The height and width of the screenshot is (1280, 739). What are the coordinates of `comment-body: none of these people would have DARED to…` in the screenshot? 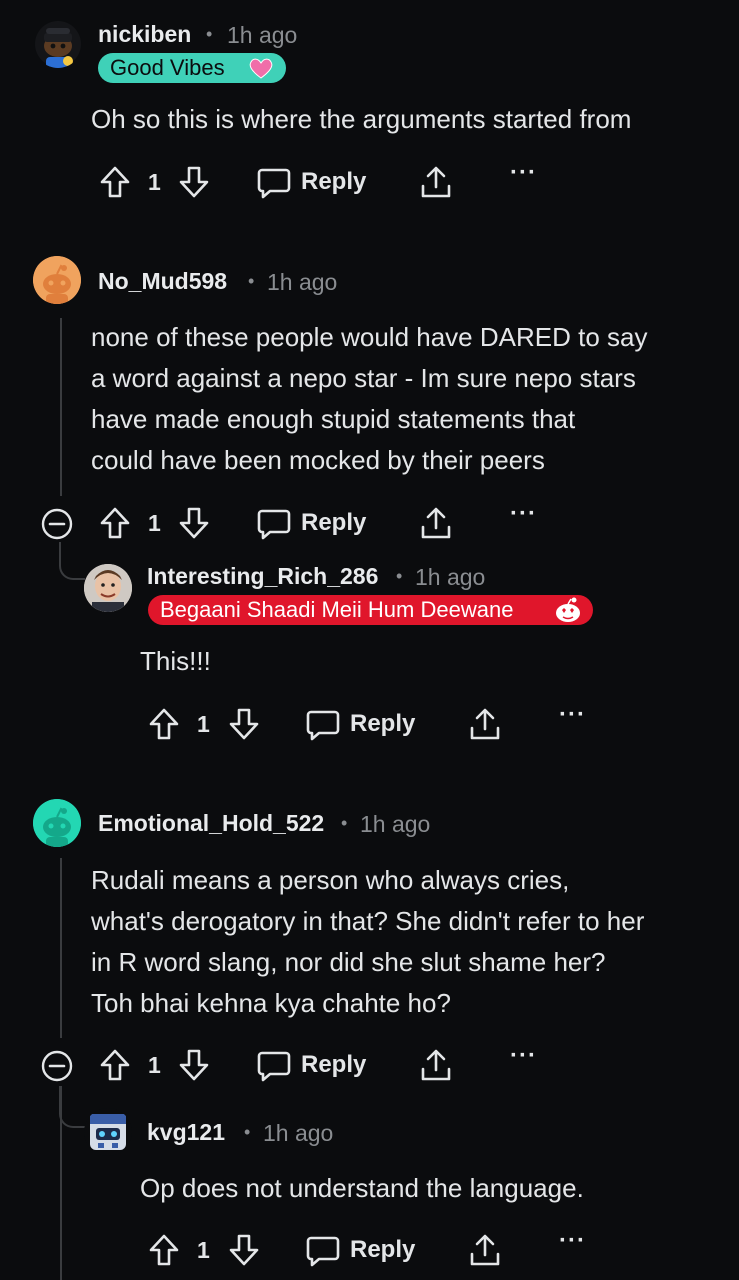 It's located at (369, 399).